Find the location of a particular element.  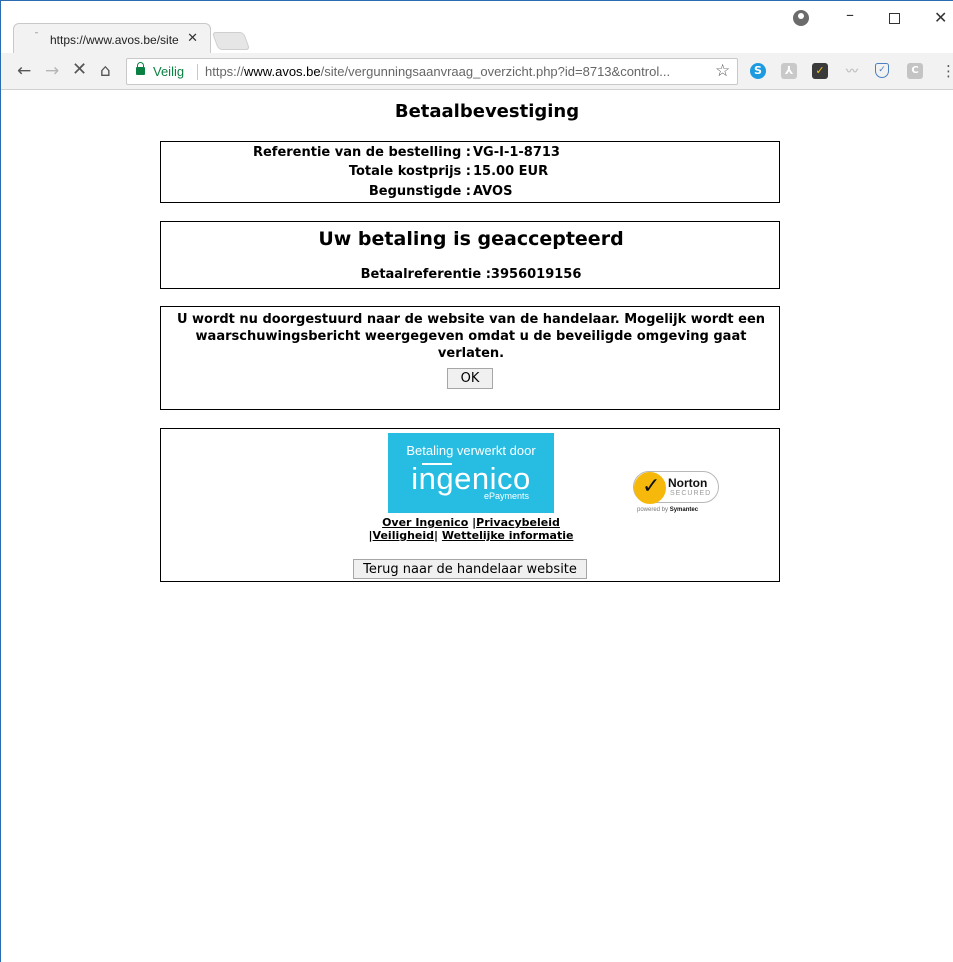

summary-label: Referentie van de bestelling : is located at coordinates (361, 152).